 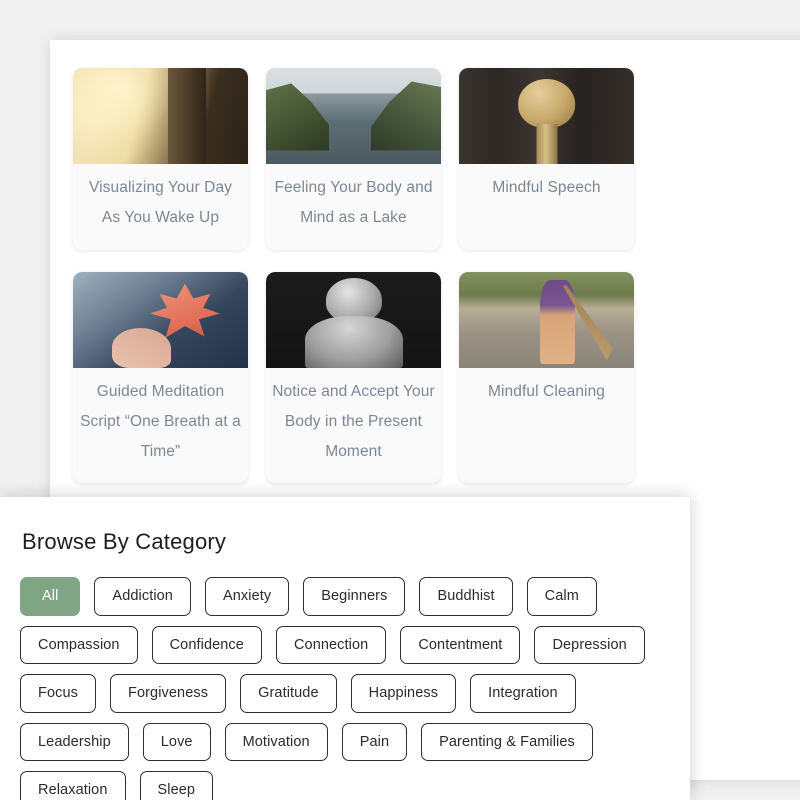 What do you see at coordinates (353, 320) in the screenshot?
I see `marble-statue-thumbnail` at bounding box center [353, 320].